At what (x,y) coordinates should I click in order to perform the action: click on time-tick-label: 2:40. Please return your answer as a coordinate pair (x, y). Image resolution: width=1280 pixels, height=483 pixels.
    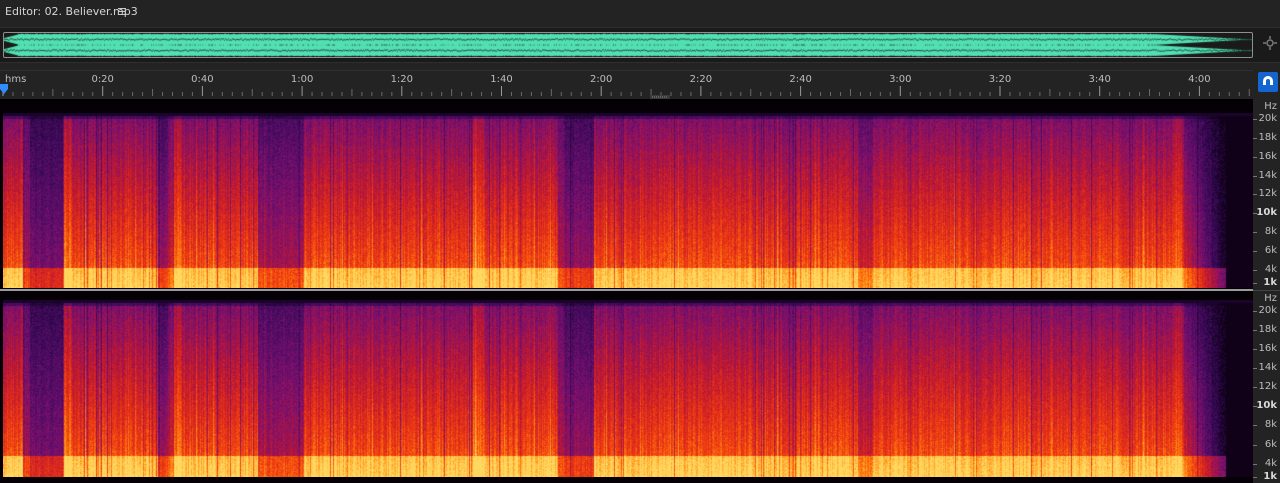
    Looking at the image, I should click on (800, 79).